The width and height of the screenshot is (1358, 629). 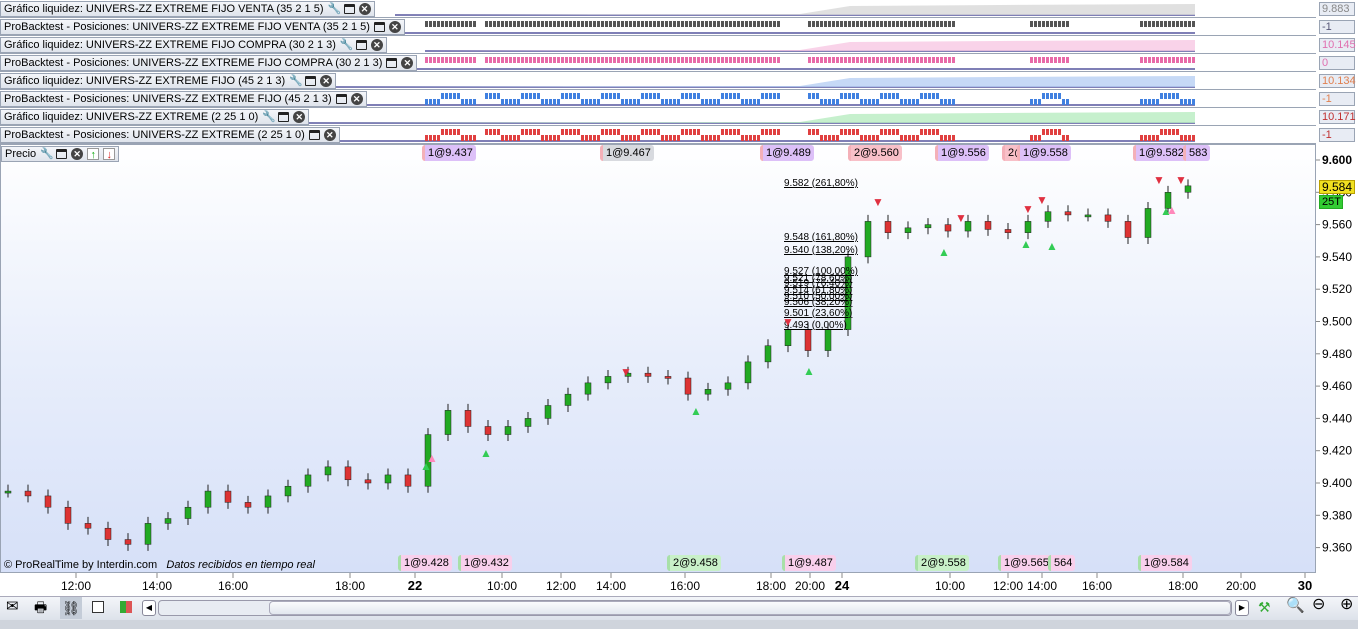 What do you see at coordinates (942, 563) in the screenshot?
I see `trade-label: 2@9.558` at bounding box center [942, 563].